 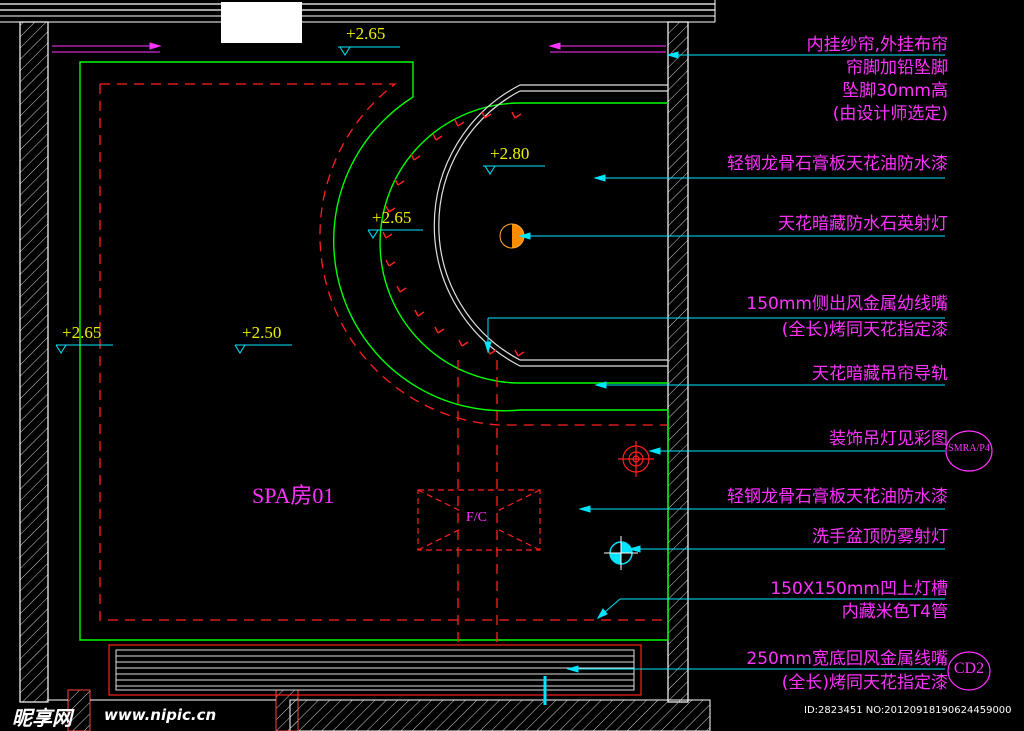 What do you see at coordinates (34, 362) in the screenshot?
I see `left-wall` at bounding box center [34, 362].